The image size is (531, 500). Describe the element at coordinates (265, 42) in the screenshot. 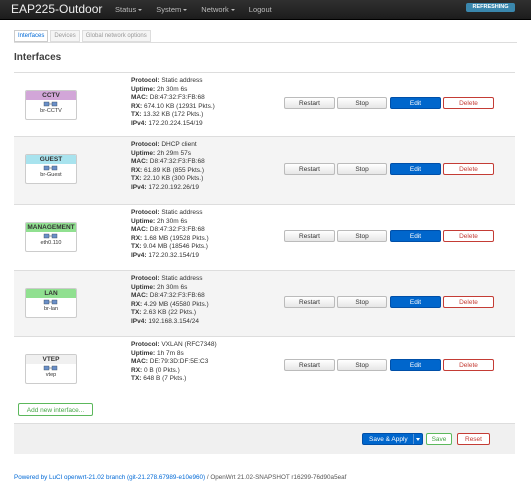

I see `tab-divider` at that location.